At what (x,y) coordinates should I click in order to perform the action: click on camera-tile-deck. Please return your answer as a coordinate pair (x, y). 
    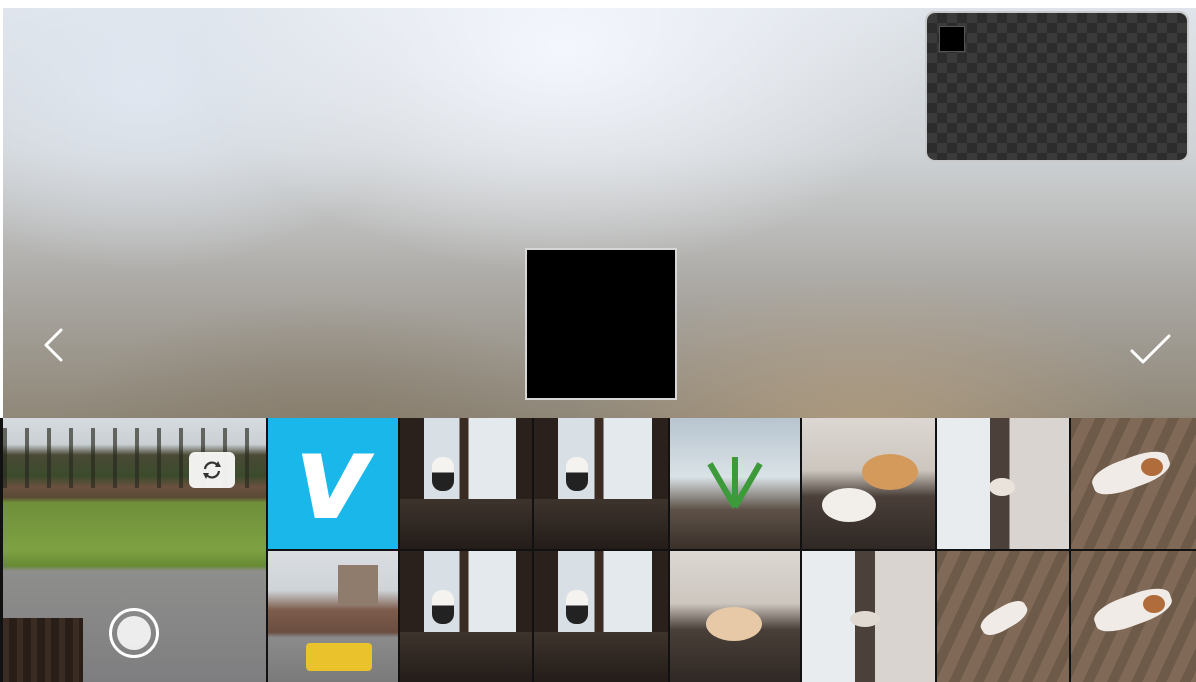
    Looking at the image, I should click on (43, 650).